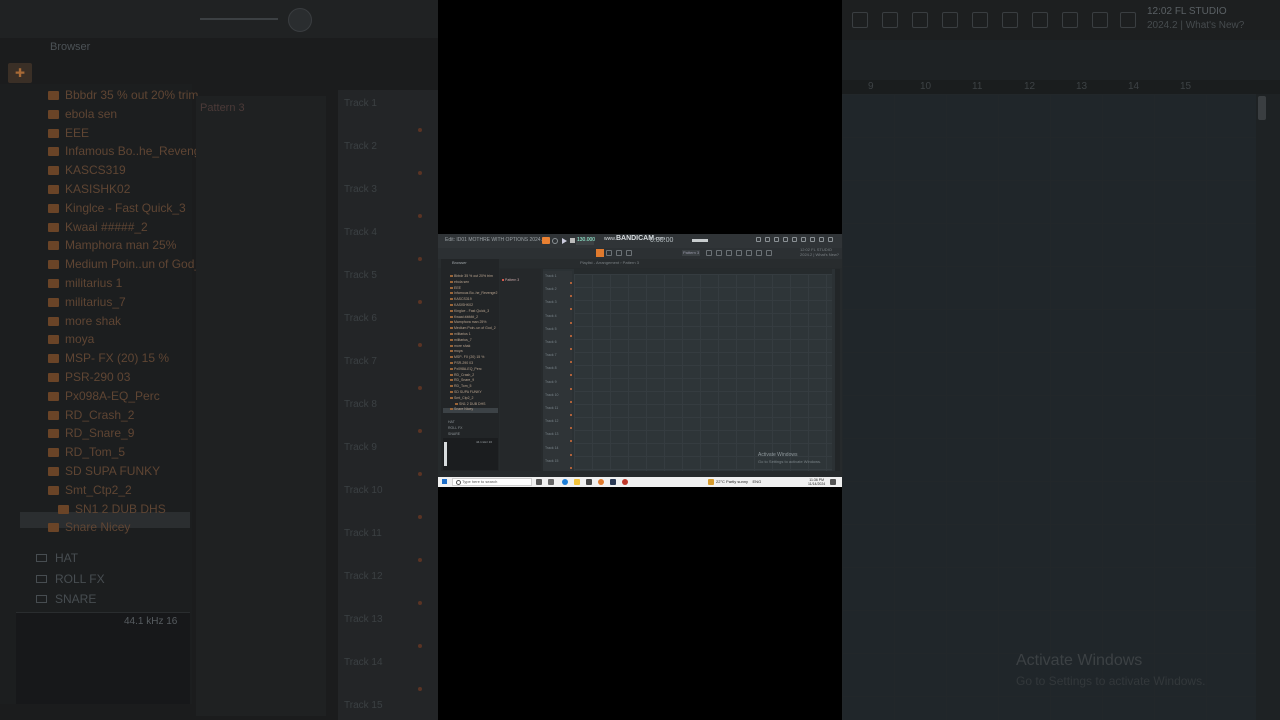 The height and width of the screenshot is (720, 1280). What do you see at coordinates (600, 253) in the screenshot?
I see `draw-tool-icon` at bounding box center [600, 253].